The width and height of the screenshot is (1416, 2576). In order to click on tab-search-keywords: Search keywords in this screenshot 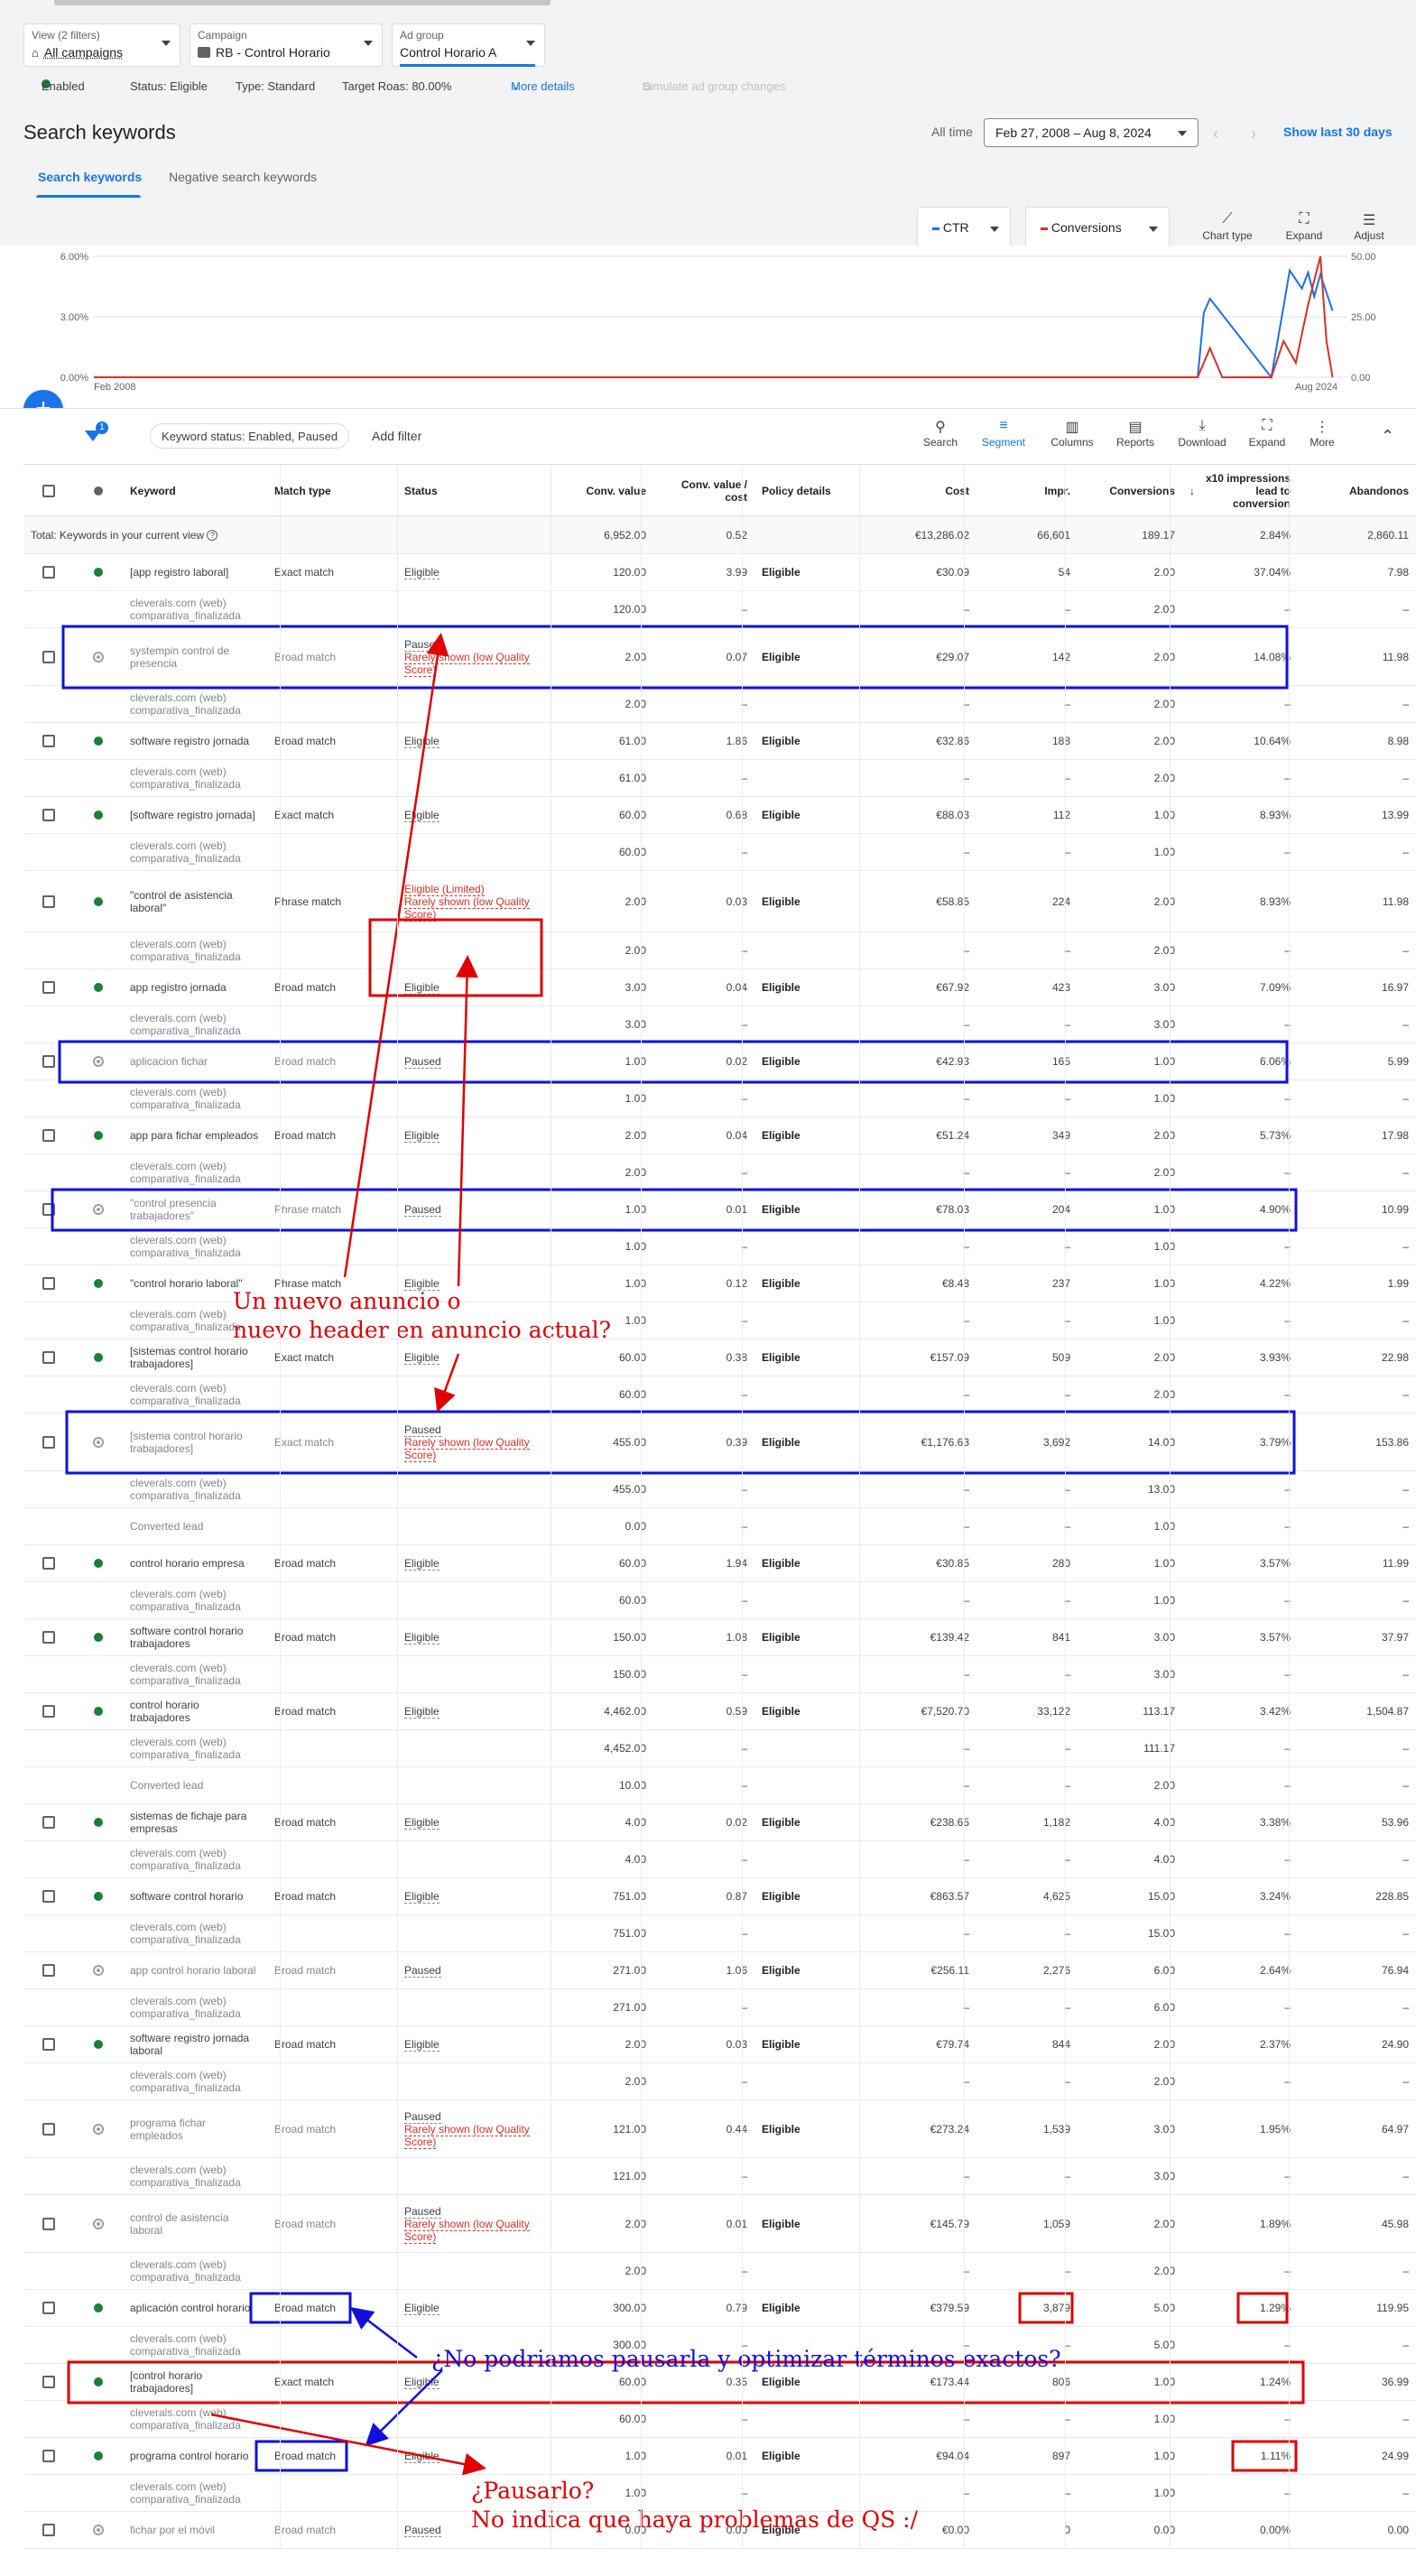, I will do `click(90, 177)`.